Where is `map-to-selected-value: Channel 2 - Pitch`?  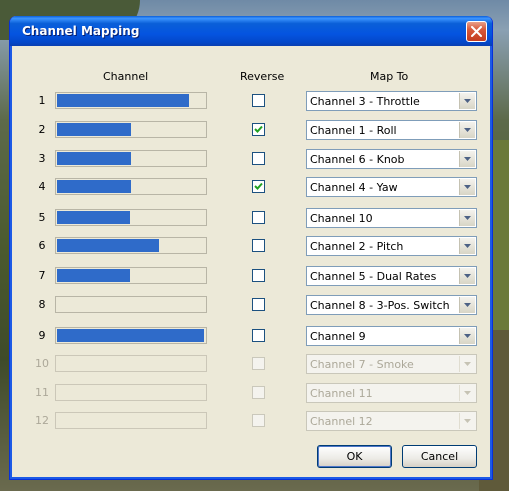 map-to-selected-value: Channel 2 - Pitch is located at coordinates (357, 246).